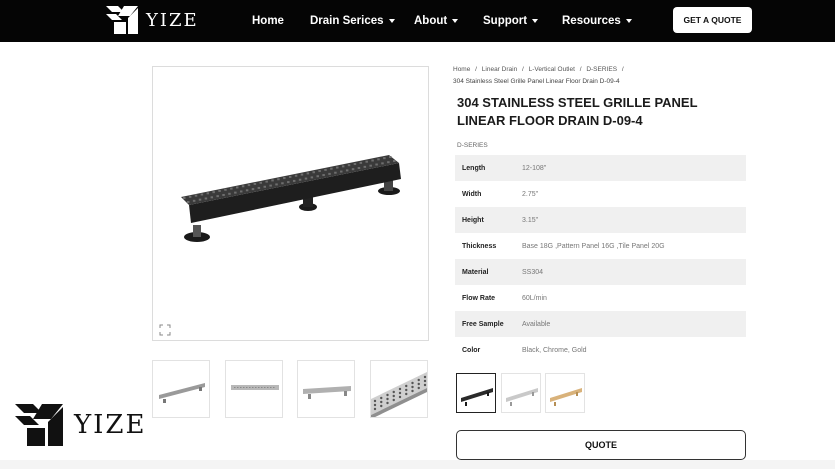 Image resolution: width=835 pixels, height=469 pixels. I want to click on nav-about-label: About, so click(431, 21).